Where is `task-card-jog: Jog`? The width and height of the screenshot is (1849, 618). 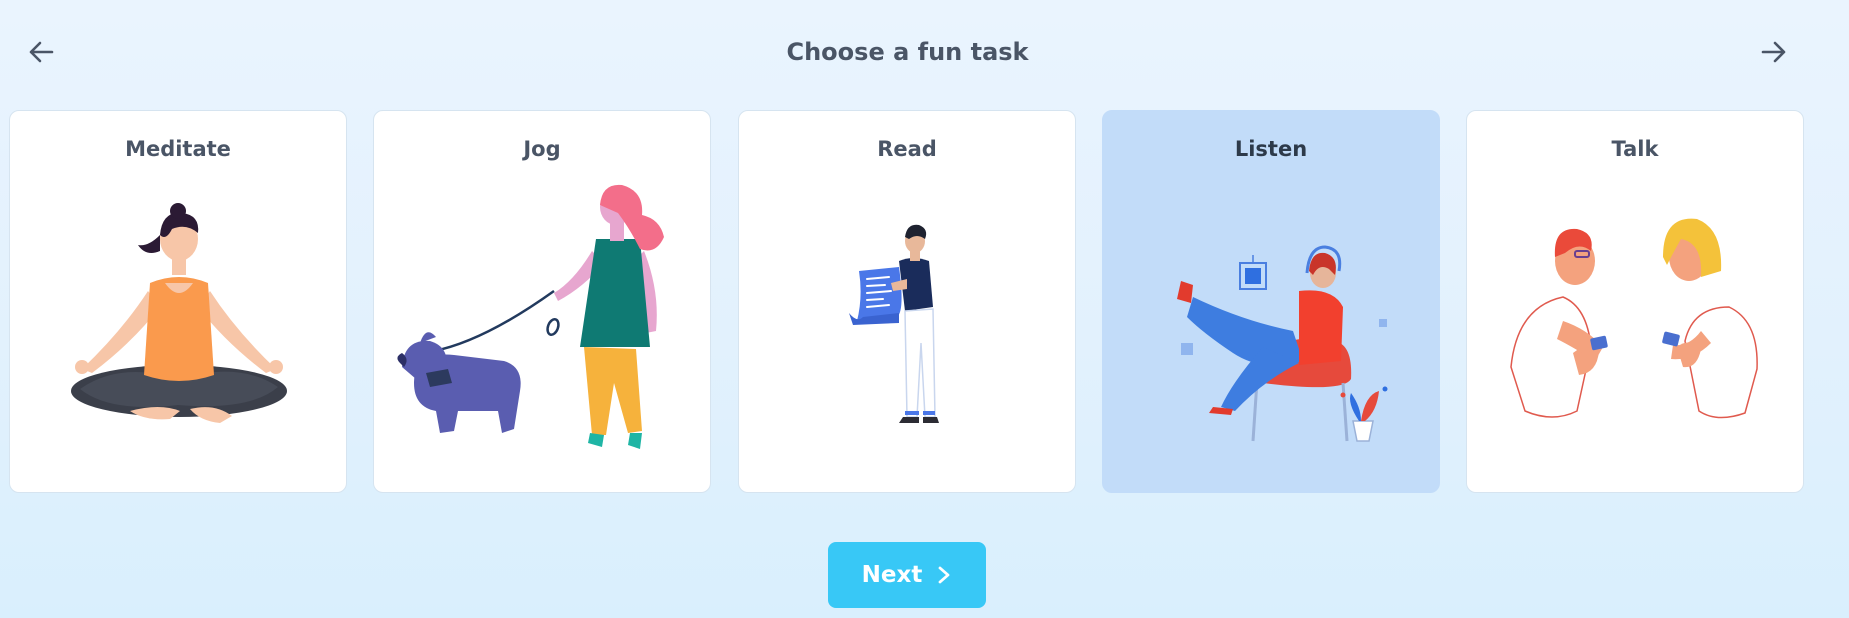 task-card-jog: Jog is located at coordinates (542, 301).